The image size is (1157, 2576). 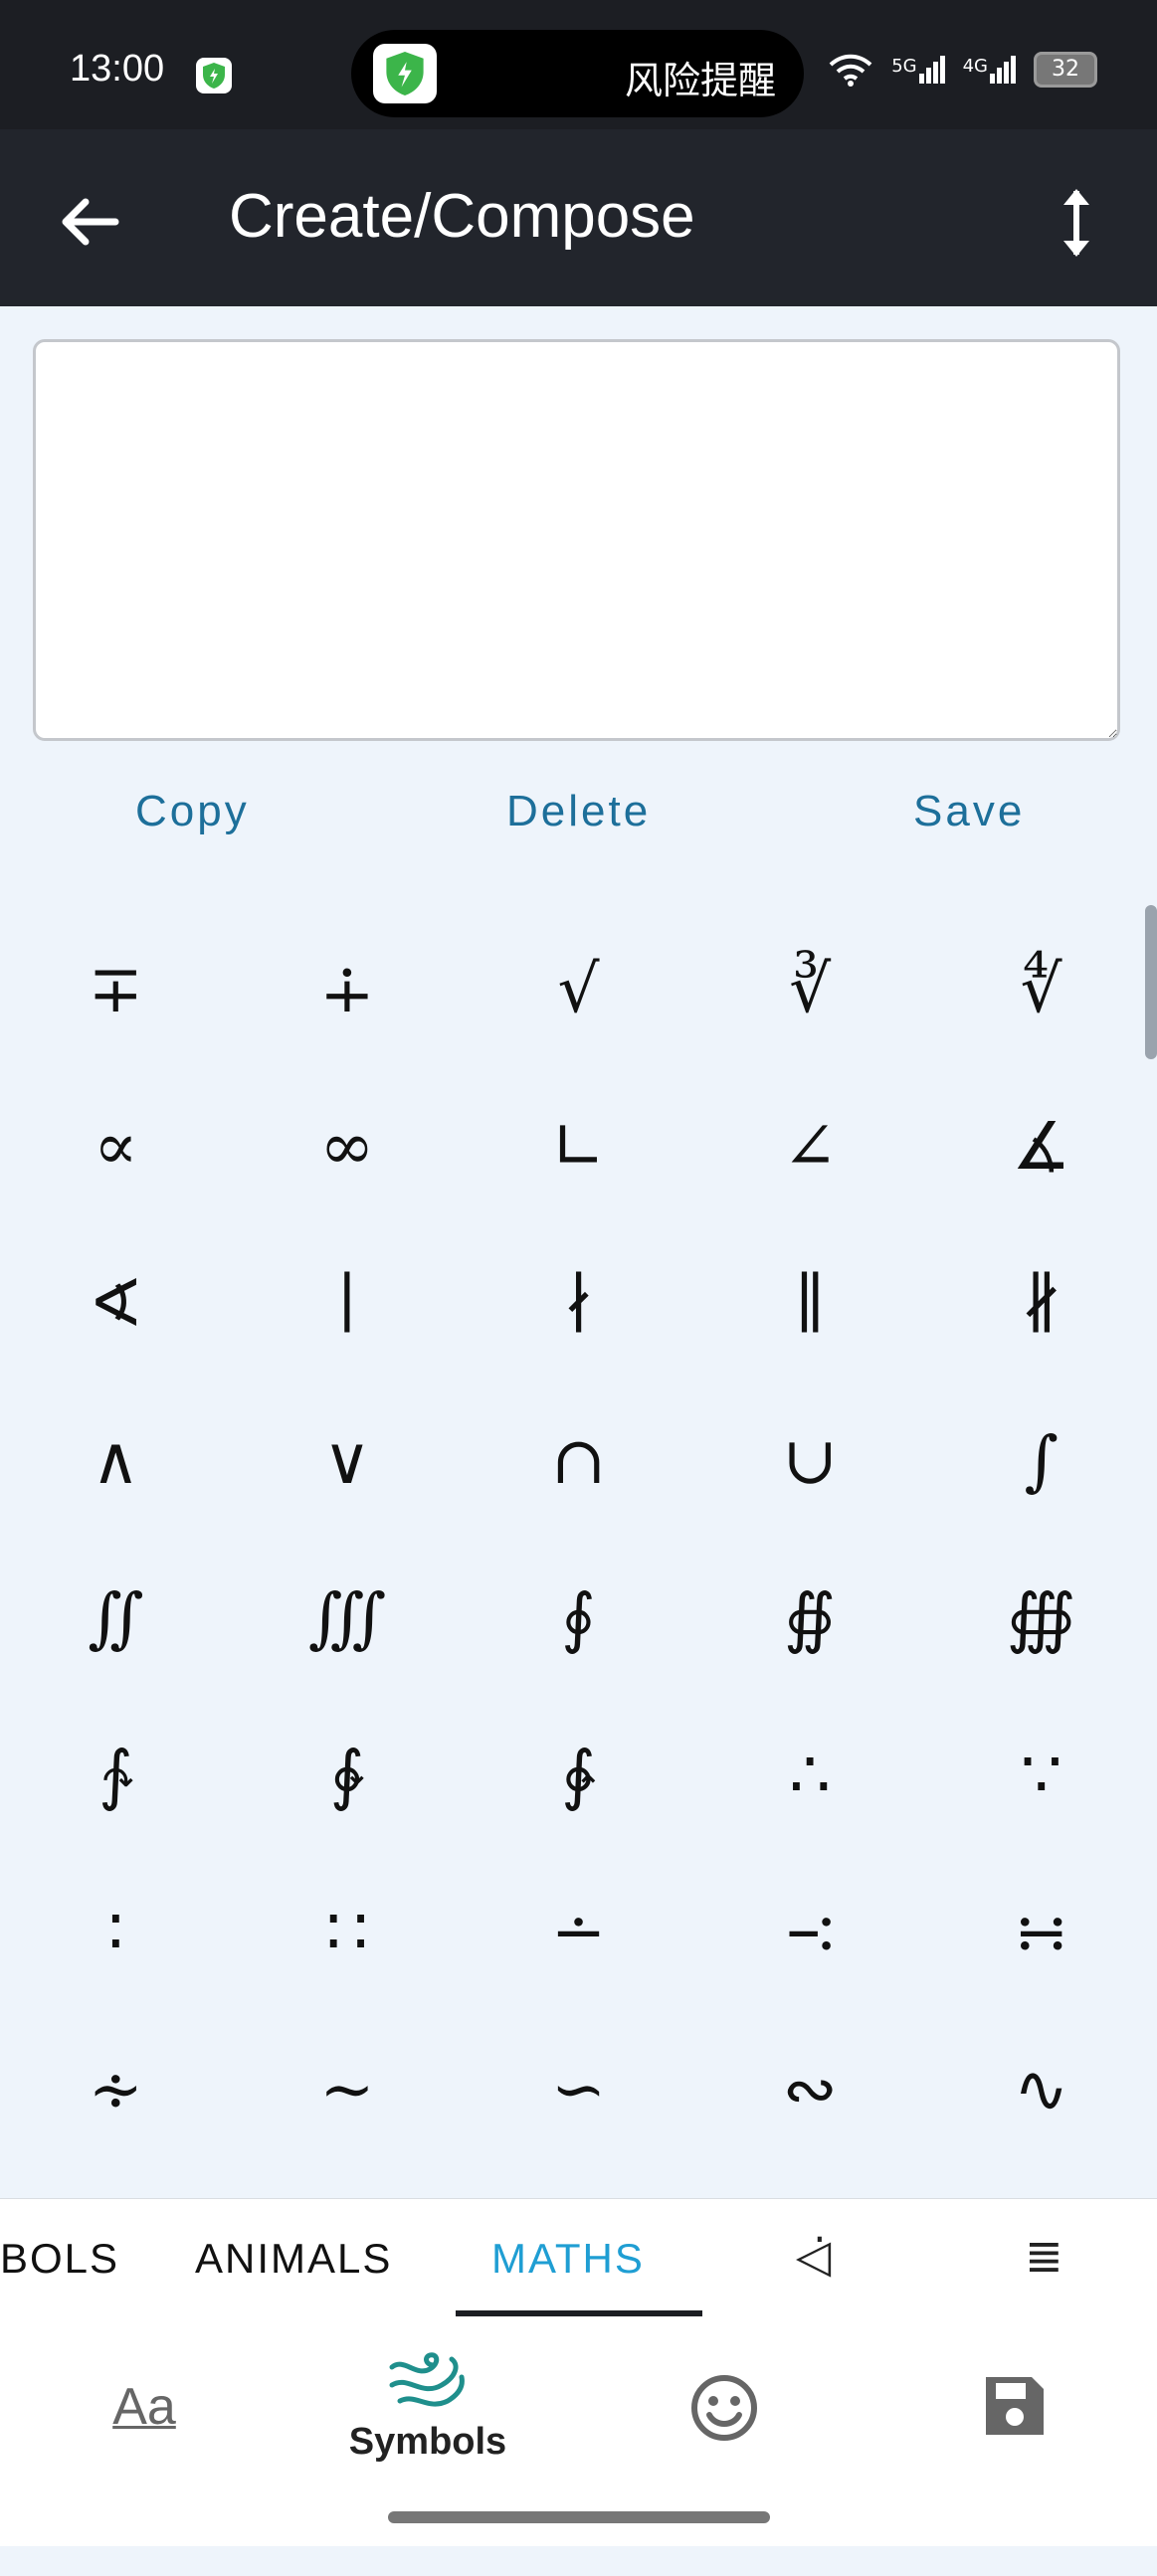 I want to click on save-button: Save, so click(x=969, y=811).